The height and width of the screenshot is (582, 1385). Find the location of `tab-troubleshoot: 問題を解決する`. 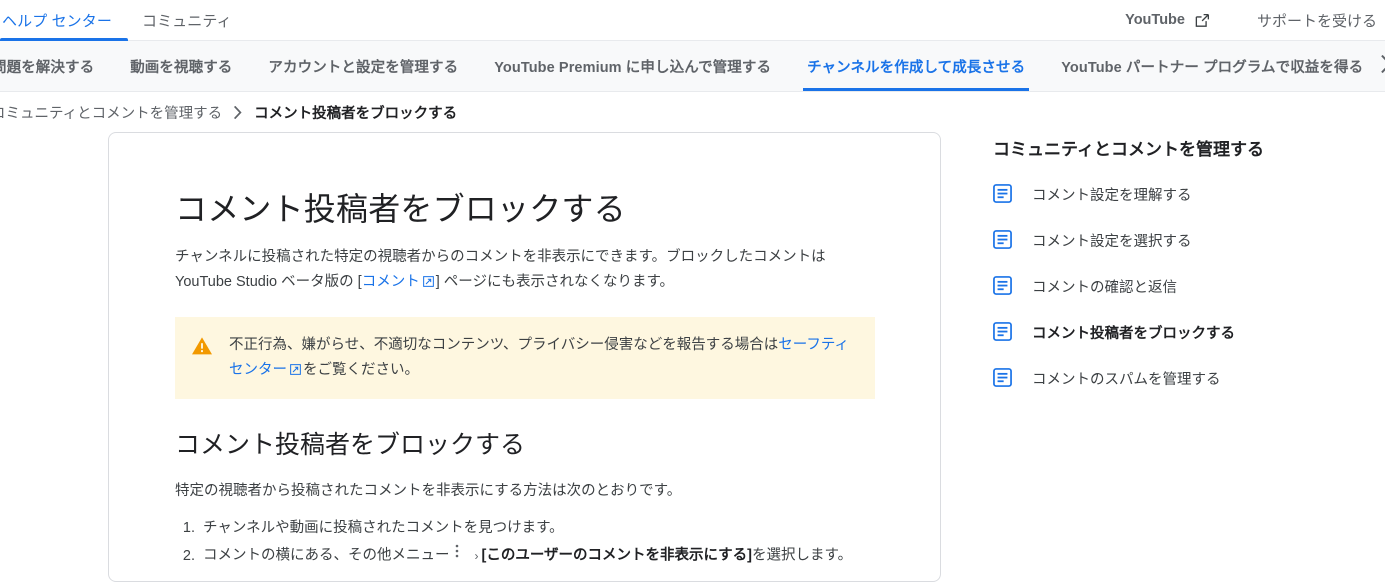

tab-troubleshoot: 問題を解決する is located at coordinates (56, 66).